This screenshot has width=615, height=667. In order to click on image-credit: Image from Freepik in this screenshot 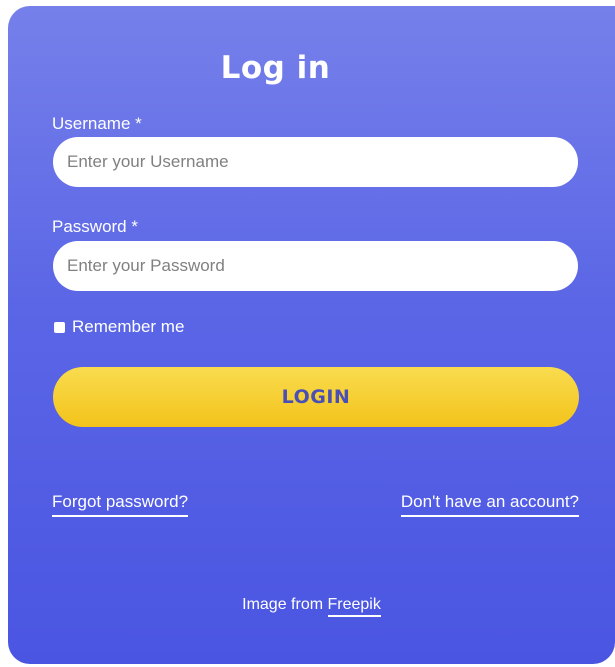, I will do `click(311, 606)`.